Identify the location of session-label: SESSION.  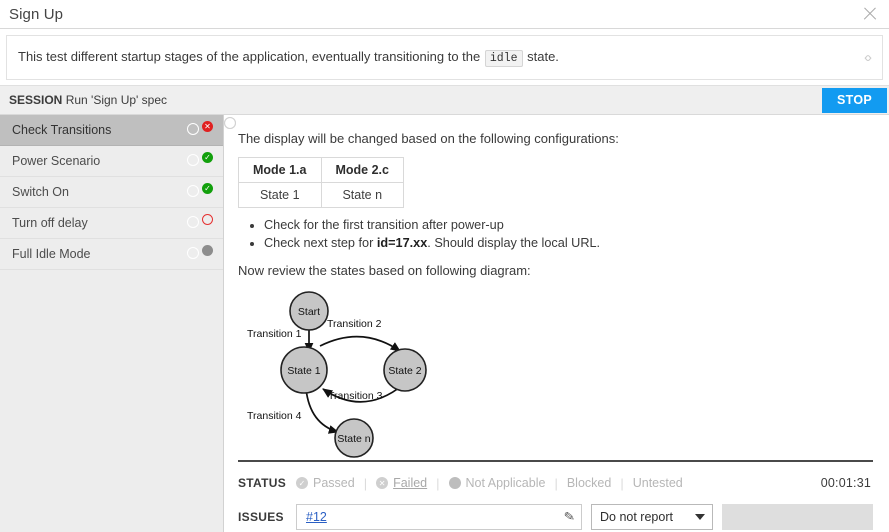
(36, 100).